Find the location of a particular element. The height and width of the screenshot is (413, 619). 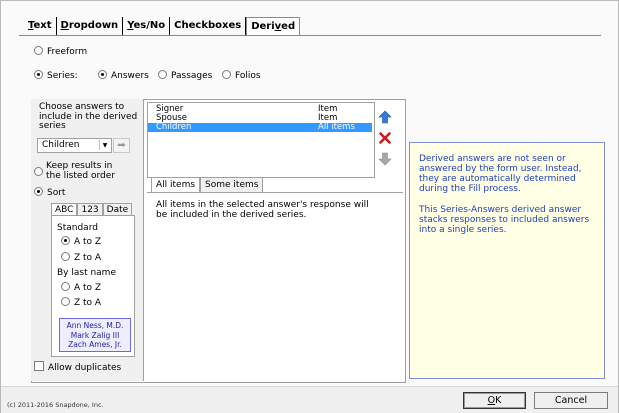

dialog-footer: (c) 2011-2016 Snapdone, Inc. OK Cancel is located at coordinates (309, 399).